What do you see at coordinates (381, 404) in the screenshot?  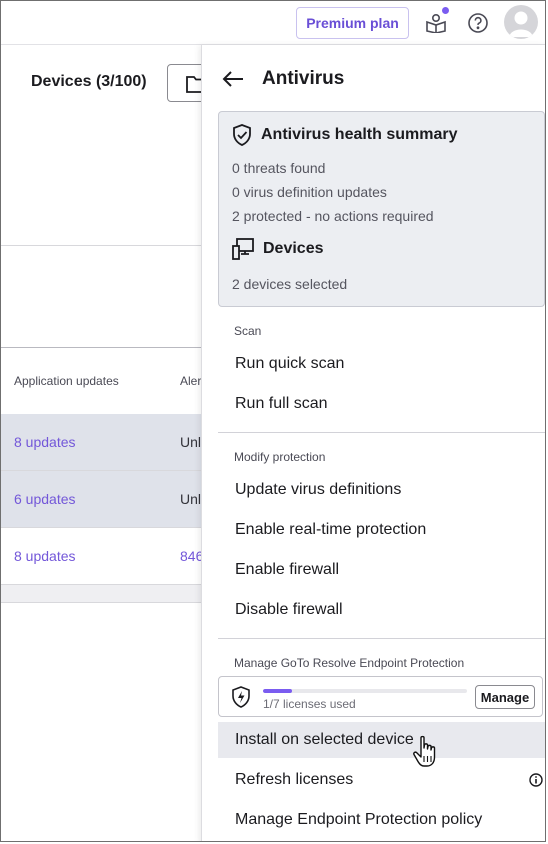 I see `run-full-scan-item: Run full scan` at bounding box center [381, 404].